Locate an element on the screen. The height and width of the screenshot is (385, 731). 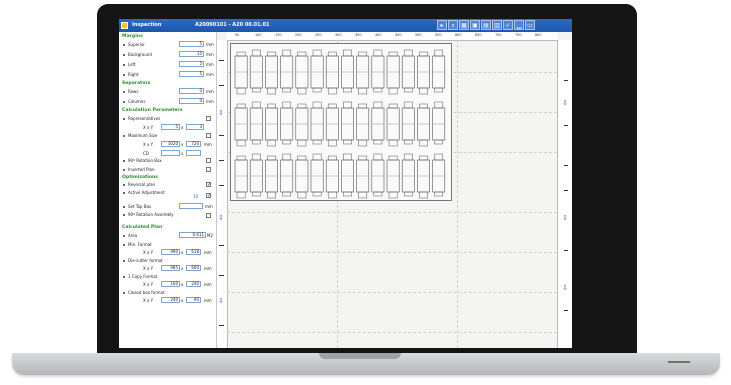
grid-icon: ▦ is located at coordinates (464, 25).